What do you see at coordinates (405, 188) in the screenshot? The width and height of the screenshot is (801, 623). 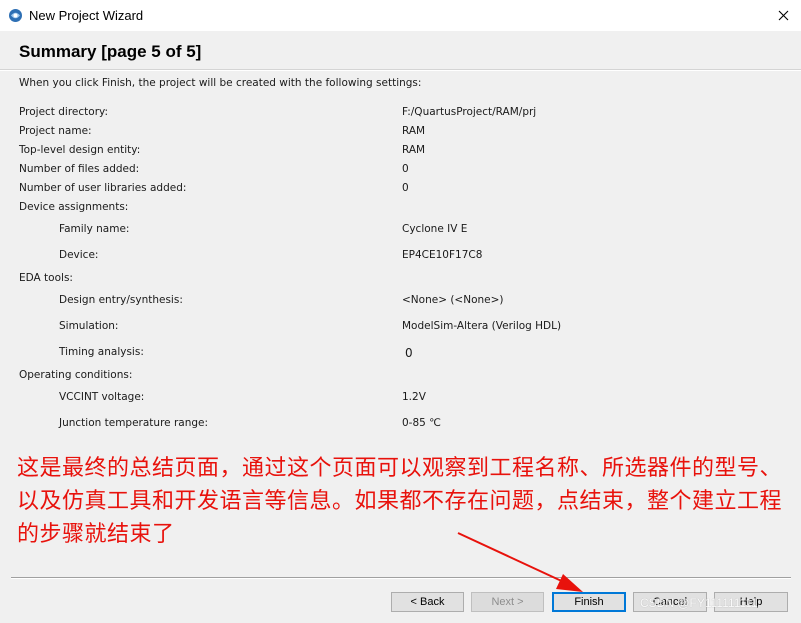 I see `user-libraries-value: 0` at bounding box center [405, 188].